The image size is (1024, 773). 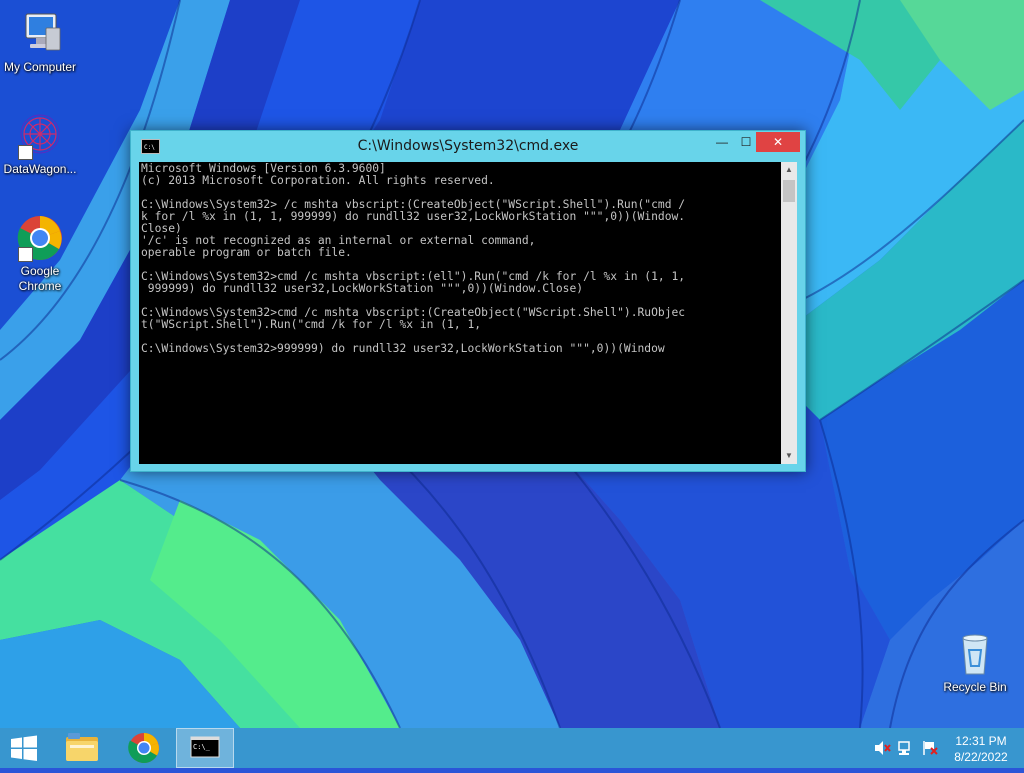 What do you see at coordinates (882, 748) in the screenshot?
I see `volume-muted-icon` at bounding box center [882, 748].